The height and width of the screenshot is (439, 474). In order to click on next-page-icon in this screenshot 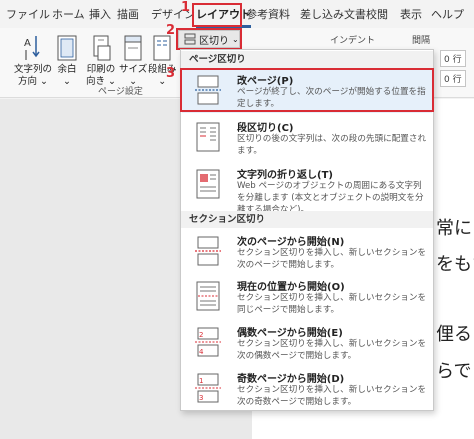, I will do `click(208, 251)`.